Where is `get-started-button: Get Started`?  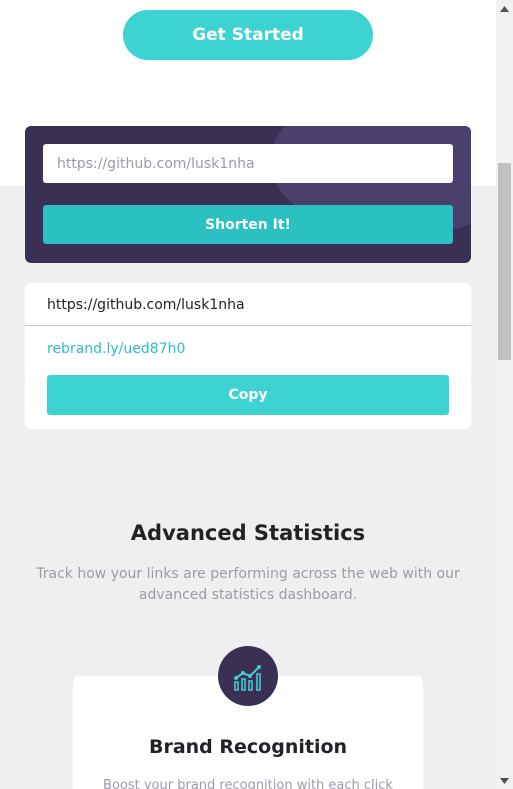 get-started-button: Get Started is located at coordinates (248, 35).